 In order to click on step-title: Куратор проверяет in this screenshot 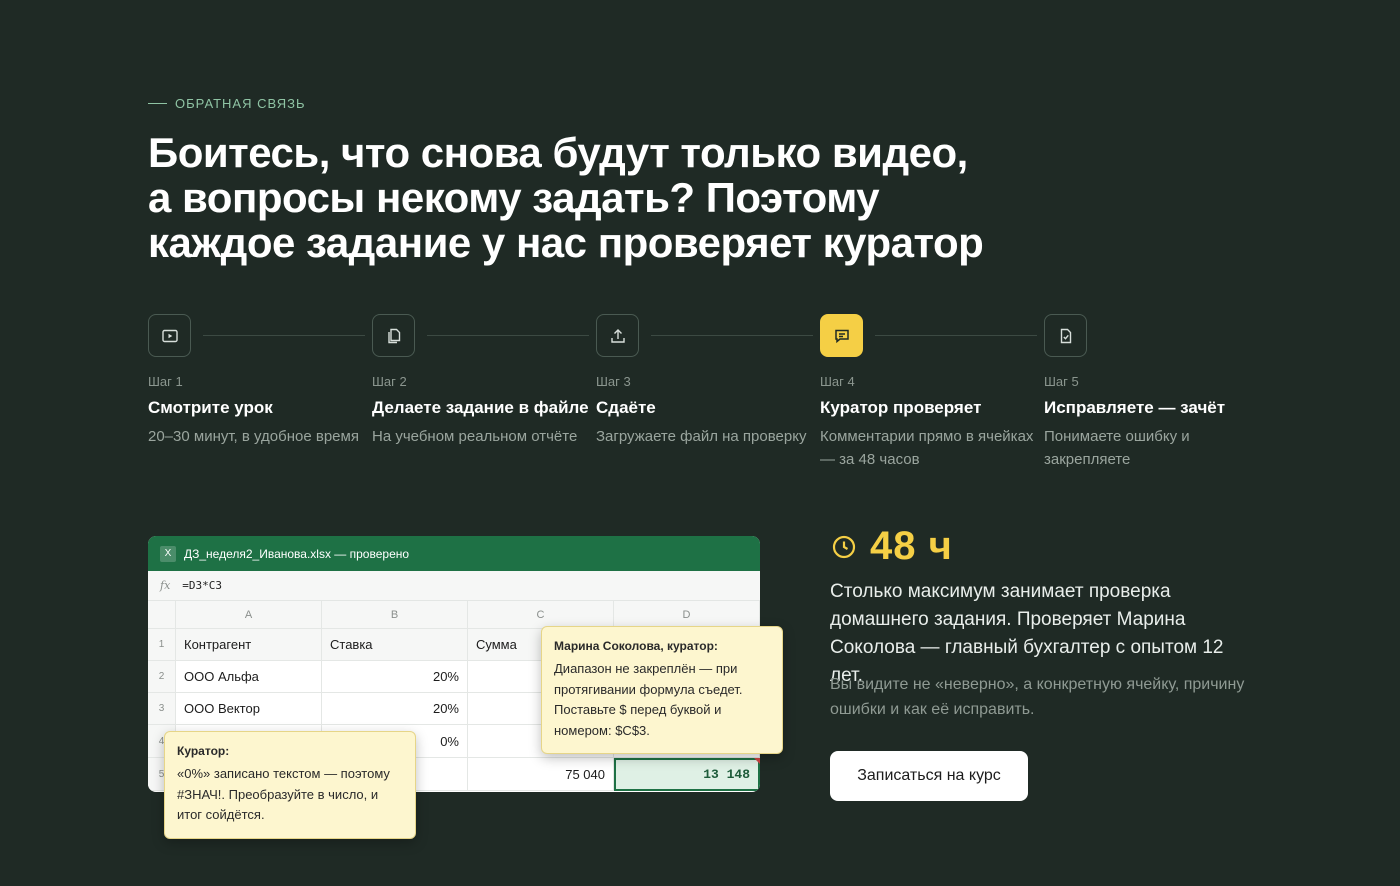, I will do `click(901, 407)`.